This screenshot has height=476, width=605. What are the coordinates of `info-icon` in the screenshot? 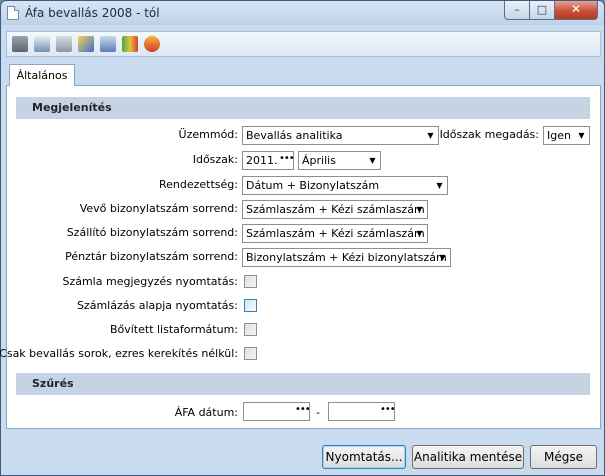 It's located at (152, 44).